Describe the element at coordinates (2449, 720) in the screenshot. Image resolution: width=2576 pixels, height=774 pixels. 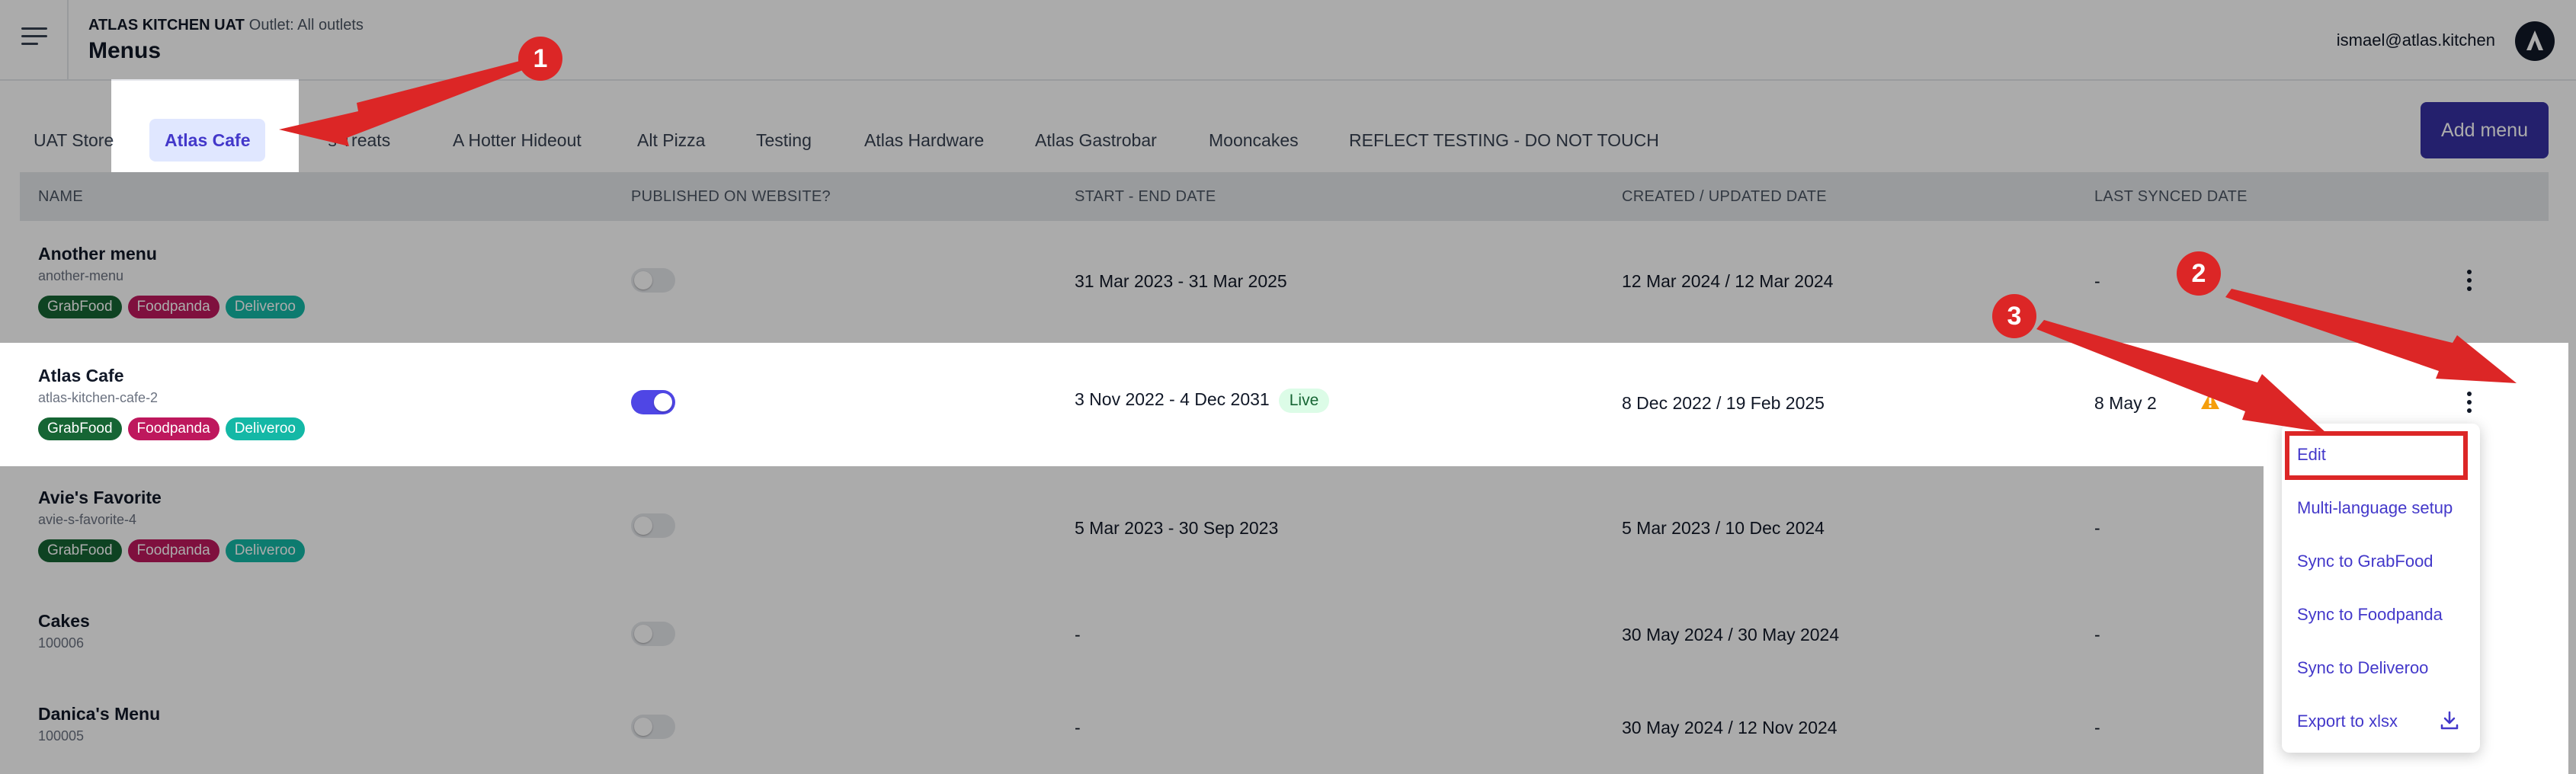
I see `download-icon` at that location.